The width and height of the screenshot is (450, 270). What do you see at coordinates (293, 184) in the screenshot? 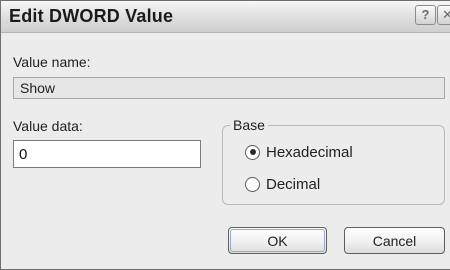
I see `radio-decimal-label: Decimal` at bounding box center [293, 184].